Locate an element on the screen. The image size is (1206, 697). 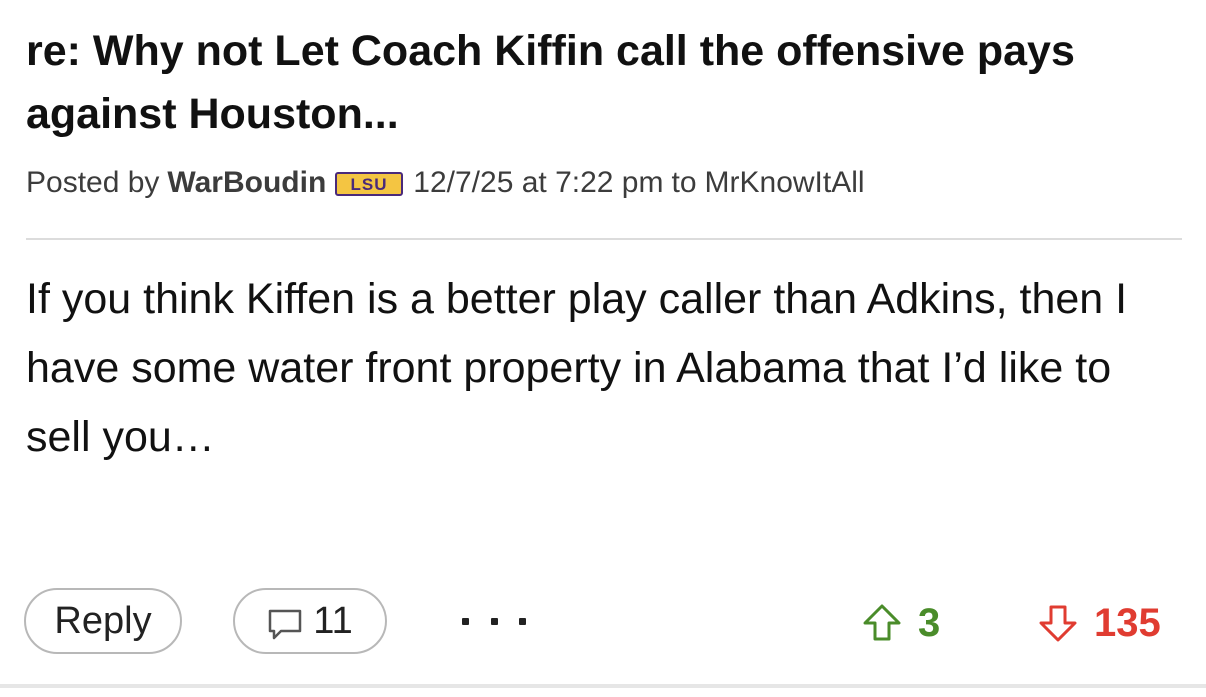
downvote-button: 135 is located at coordinates (1098, 623).